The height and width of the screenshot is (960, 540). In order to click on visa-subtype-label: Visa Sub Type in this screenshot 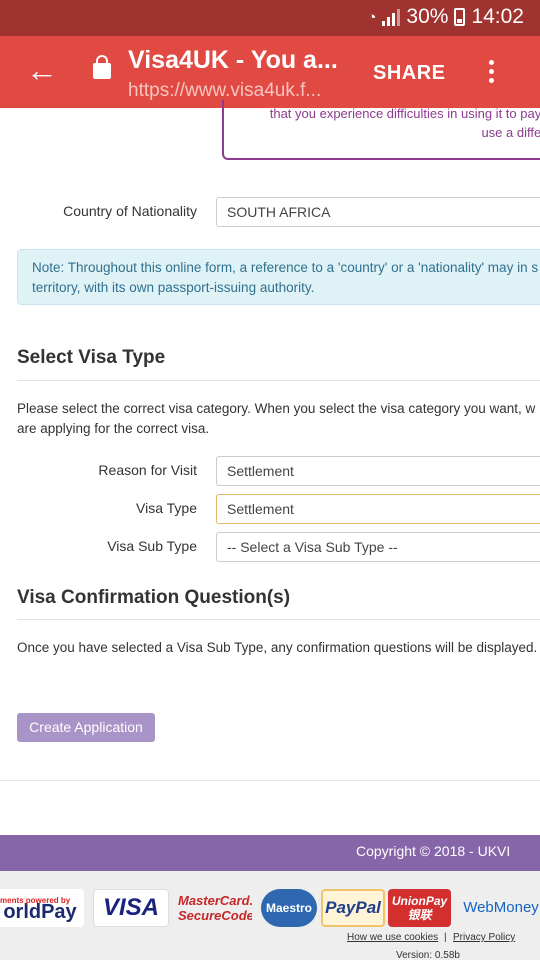, I will do `click(152, 546)`.